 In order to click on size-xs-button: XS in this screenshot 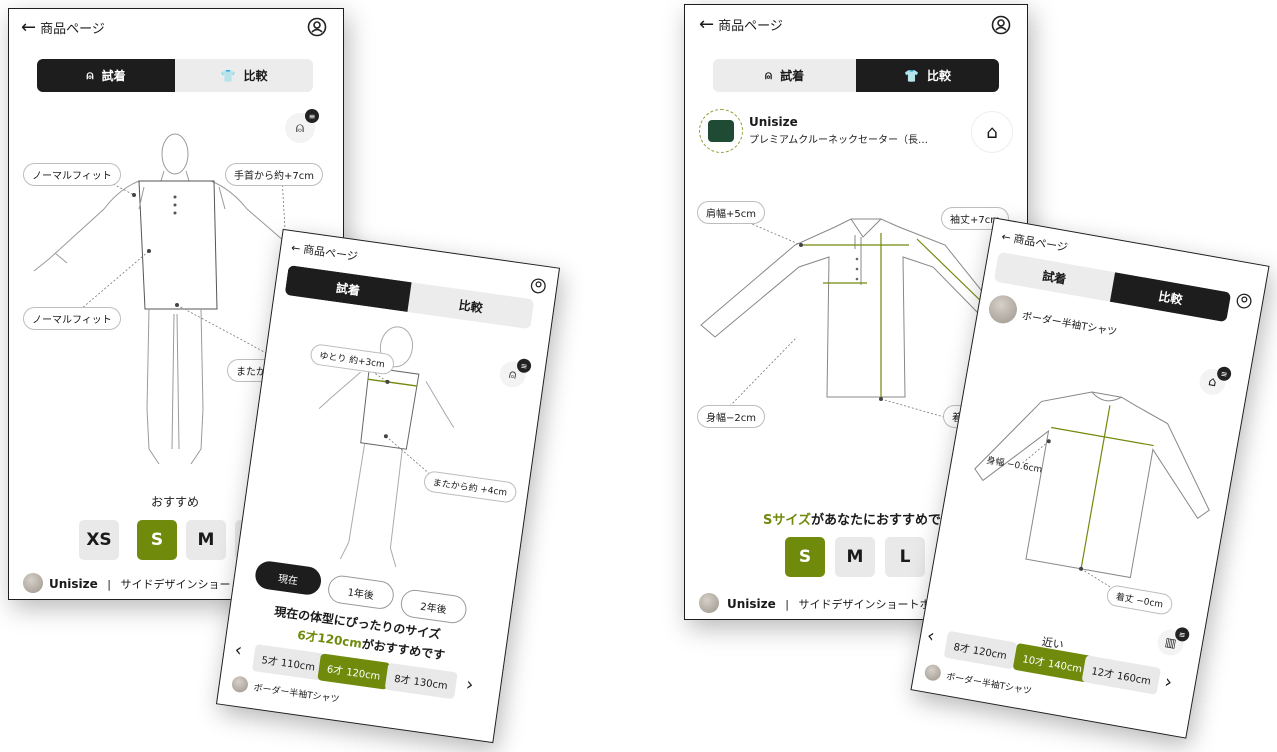, I will do `click(99, 540)`.